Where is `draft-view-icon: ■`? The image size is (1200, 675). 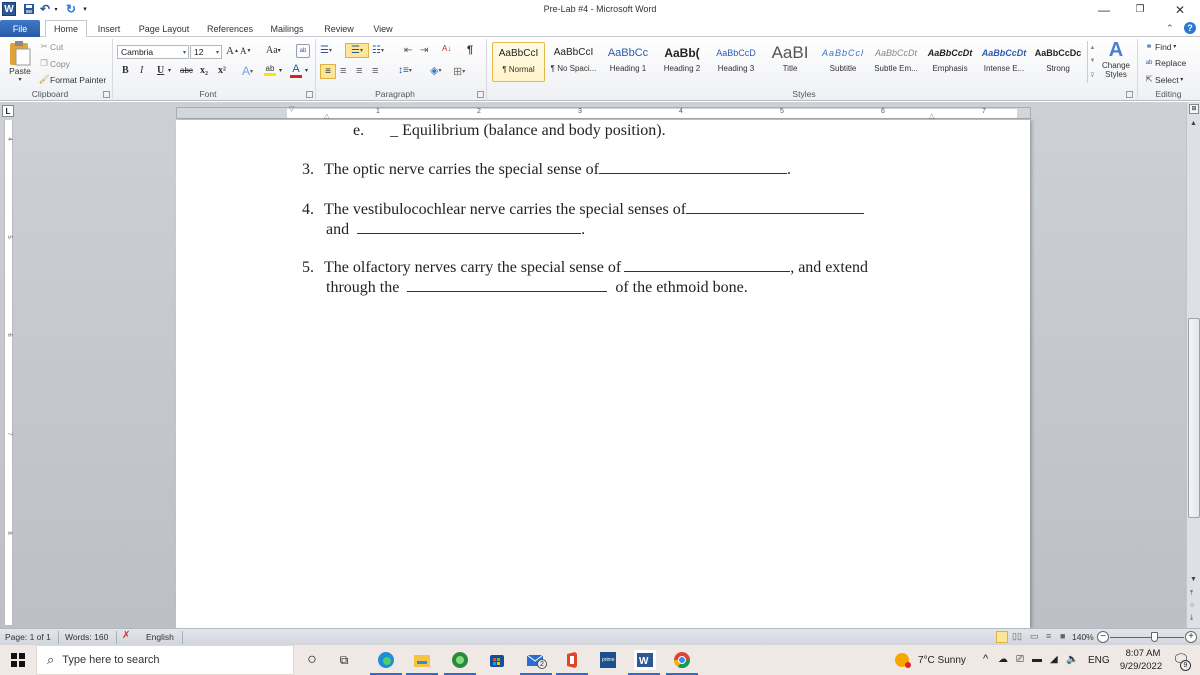
draft-view-icon: ■ is located at coordinates (1062, 636).